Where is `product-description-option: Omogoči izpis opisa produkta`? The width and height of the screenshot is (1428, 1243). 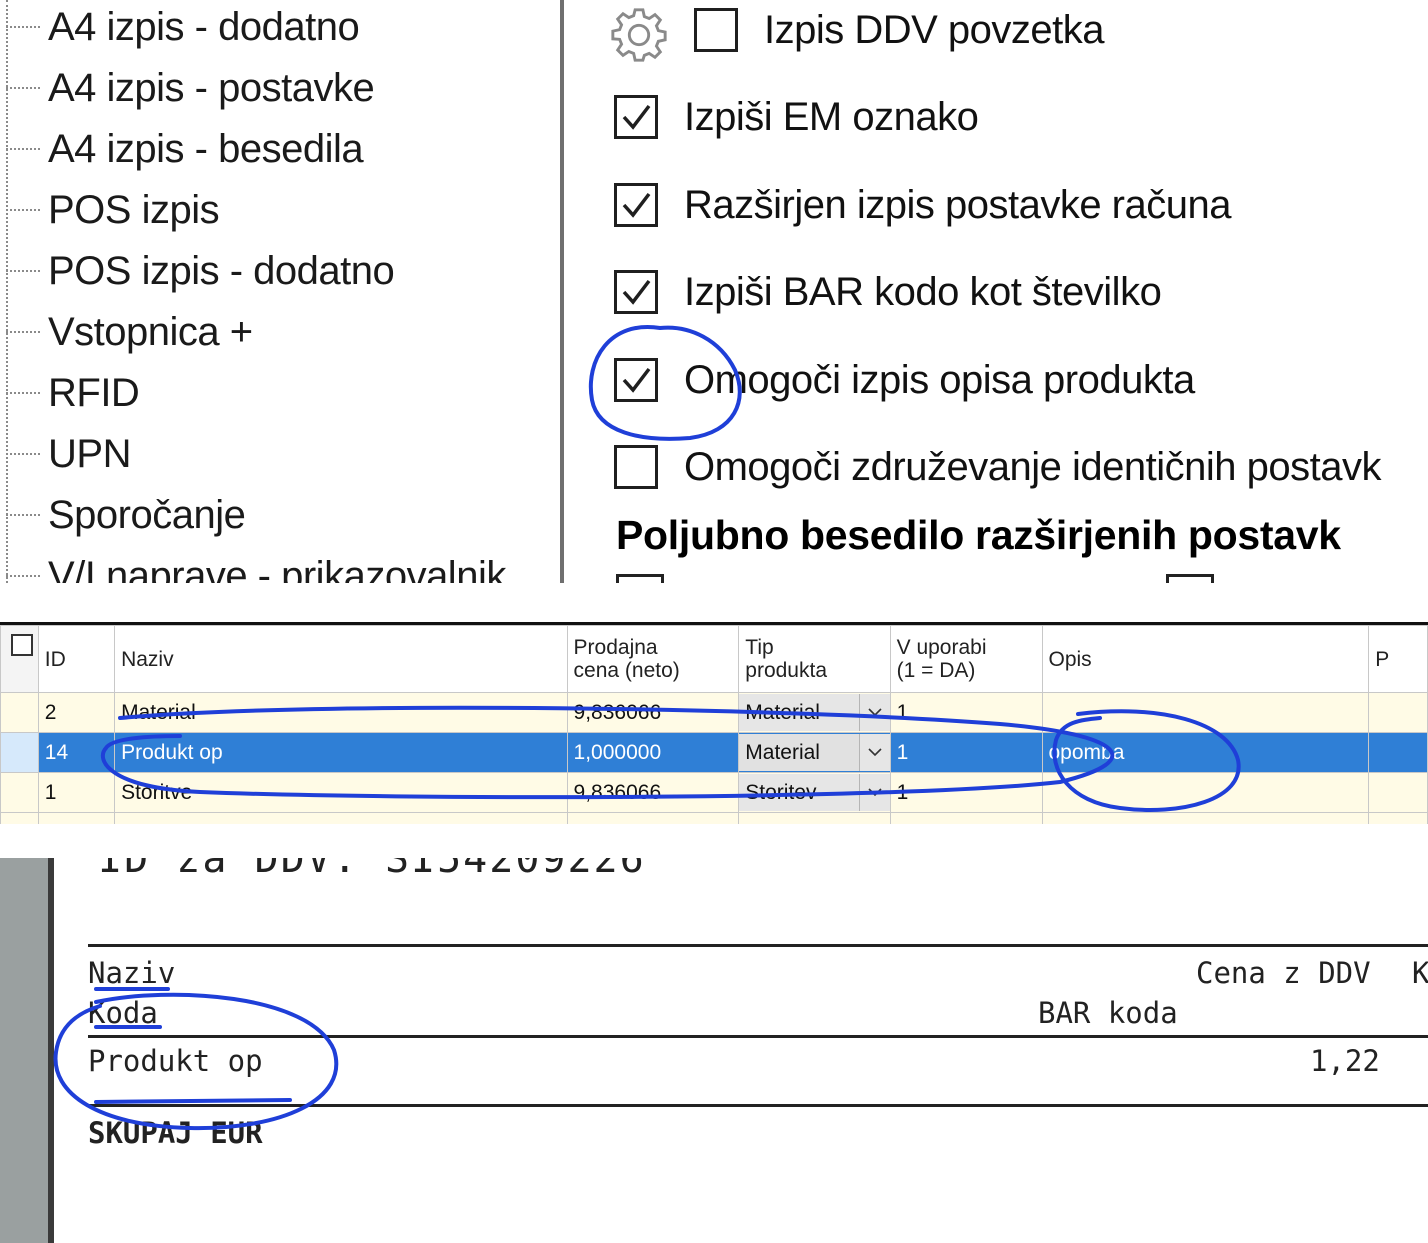
product-description-option: Omogoči izpis opisa produkta is located at coordinates (904, 380).